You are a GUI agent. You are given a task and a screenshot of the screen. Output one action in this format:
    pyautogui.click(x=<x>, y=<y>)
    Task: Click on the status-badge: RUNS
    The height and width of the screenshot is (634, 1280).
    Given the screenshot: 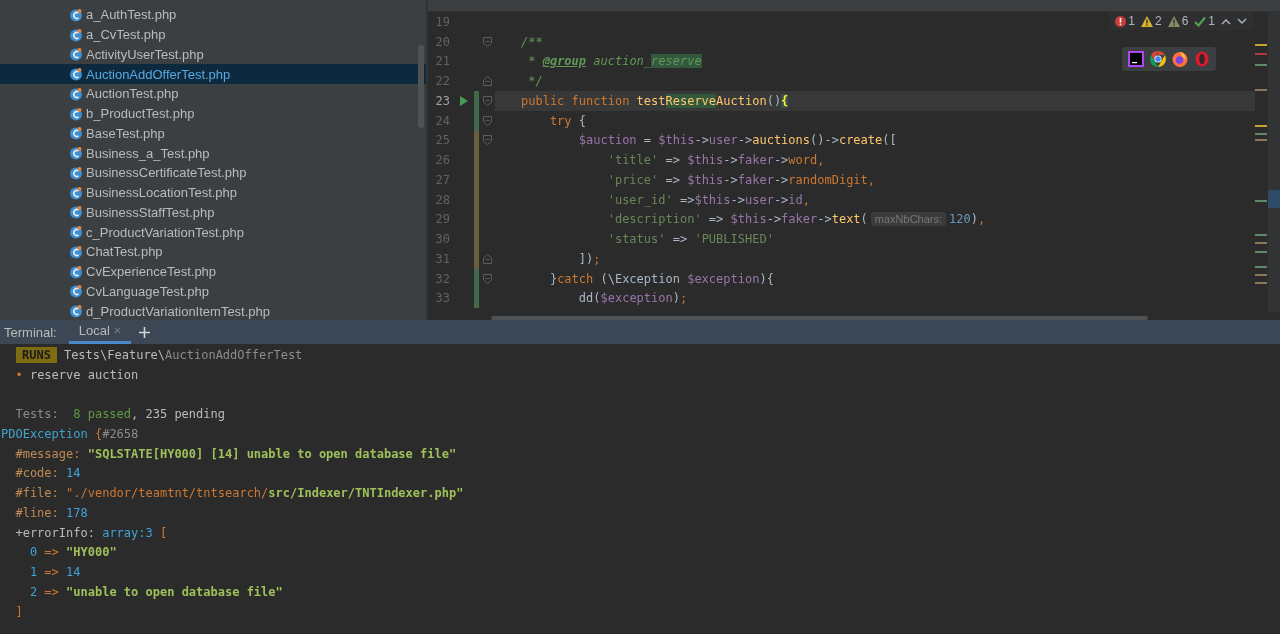 What is the action you would take?
    pyautogui.click(x=36, y=354)
    